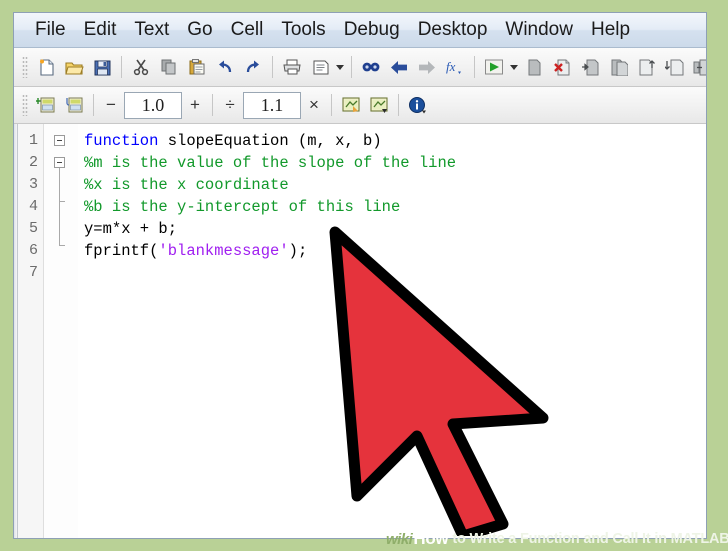 The image size is (728, 551). What do you see at coordinates (141, 67) in the screenshot?
I see `cut-icon` at bounding box center [141, 67].